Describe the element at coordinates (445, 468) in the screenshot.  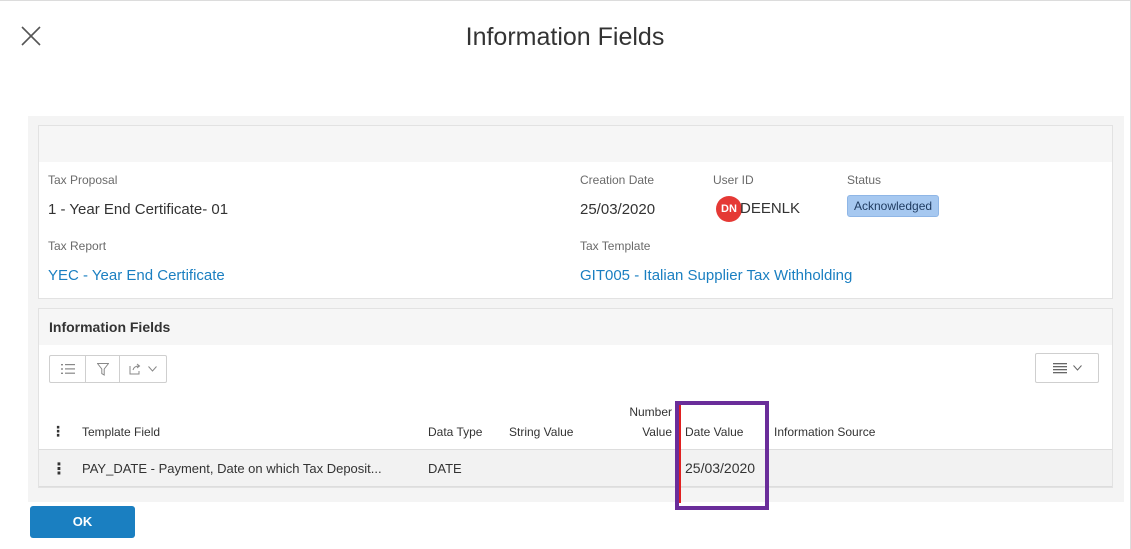
I see `cell-data-type: DATE` at that location.